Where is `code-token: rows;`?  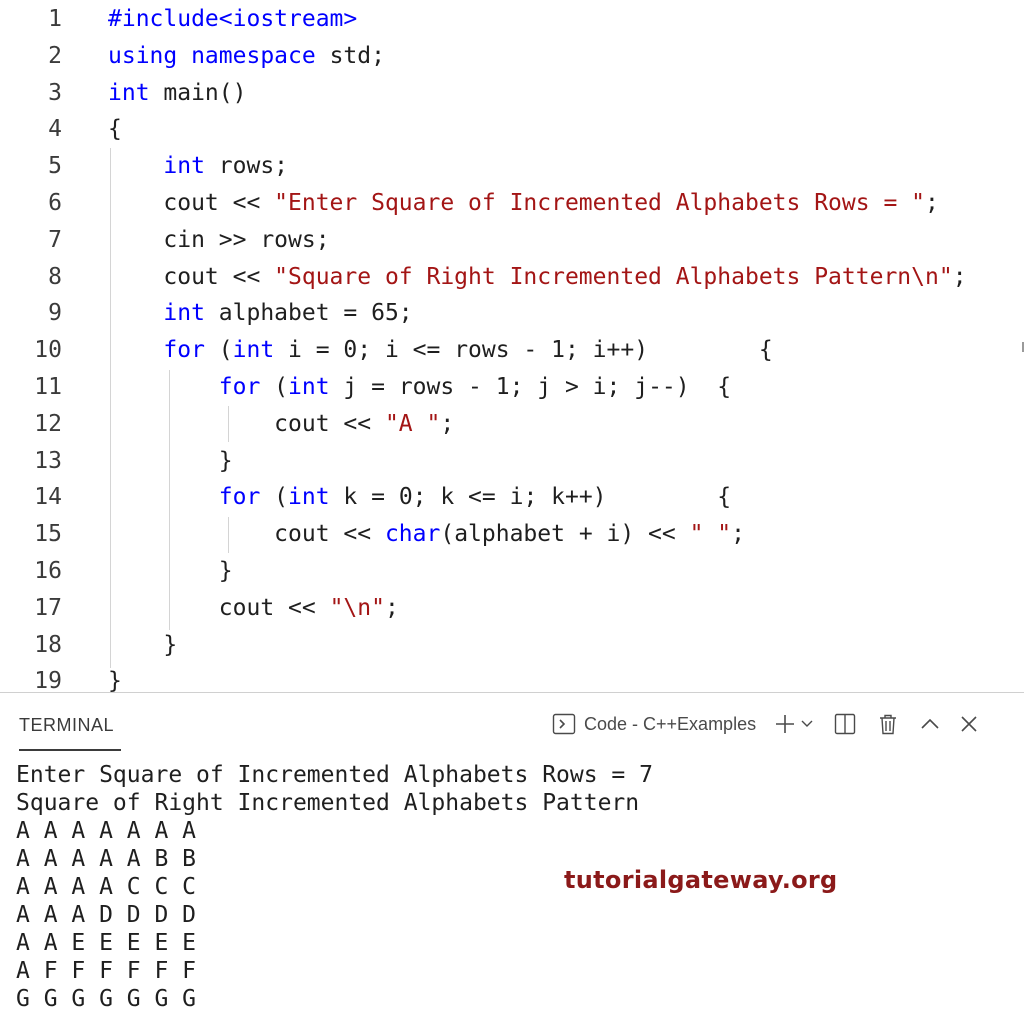 code-token: rows; is located at coordinates (246, 166).